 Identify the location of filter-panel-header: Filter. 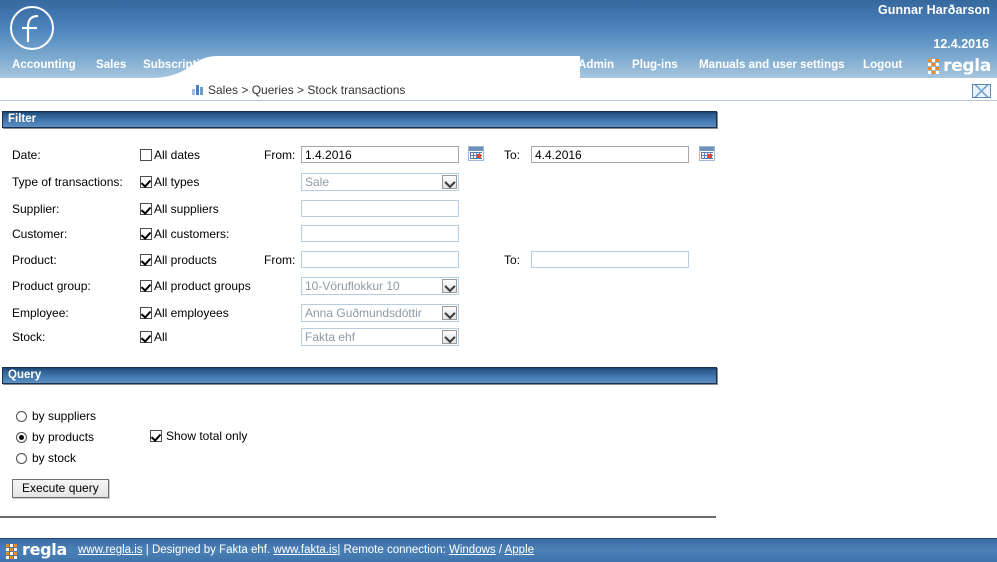
(359, 119).